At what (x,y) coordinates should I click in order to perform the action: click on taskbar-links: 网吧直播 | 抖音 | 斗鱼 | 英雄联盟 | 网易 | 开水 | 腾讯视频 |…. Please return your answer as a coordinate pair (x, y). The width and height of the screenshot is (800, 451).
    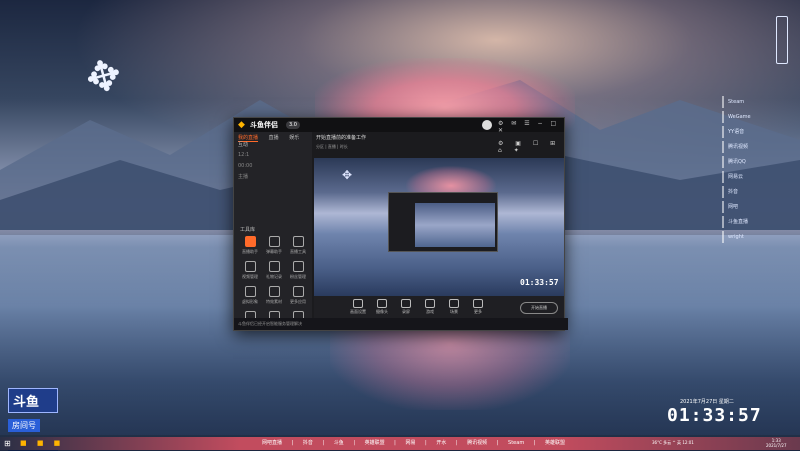
    Looking at the image, I should click on (413, 442).